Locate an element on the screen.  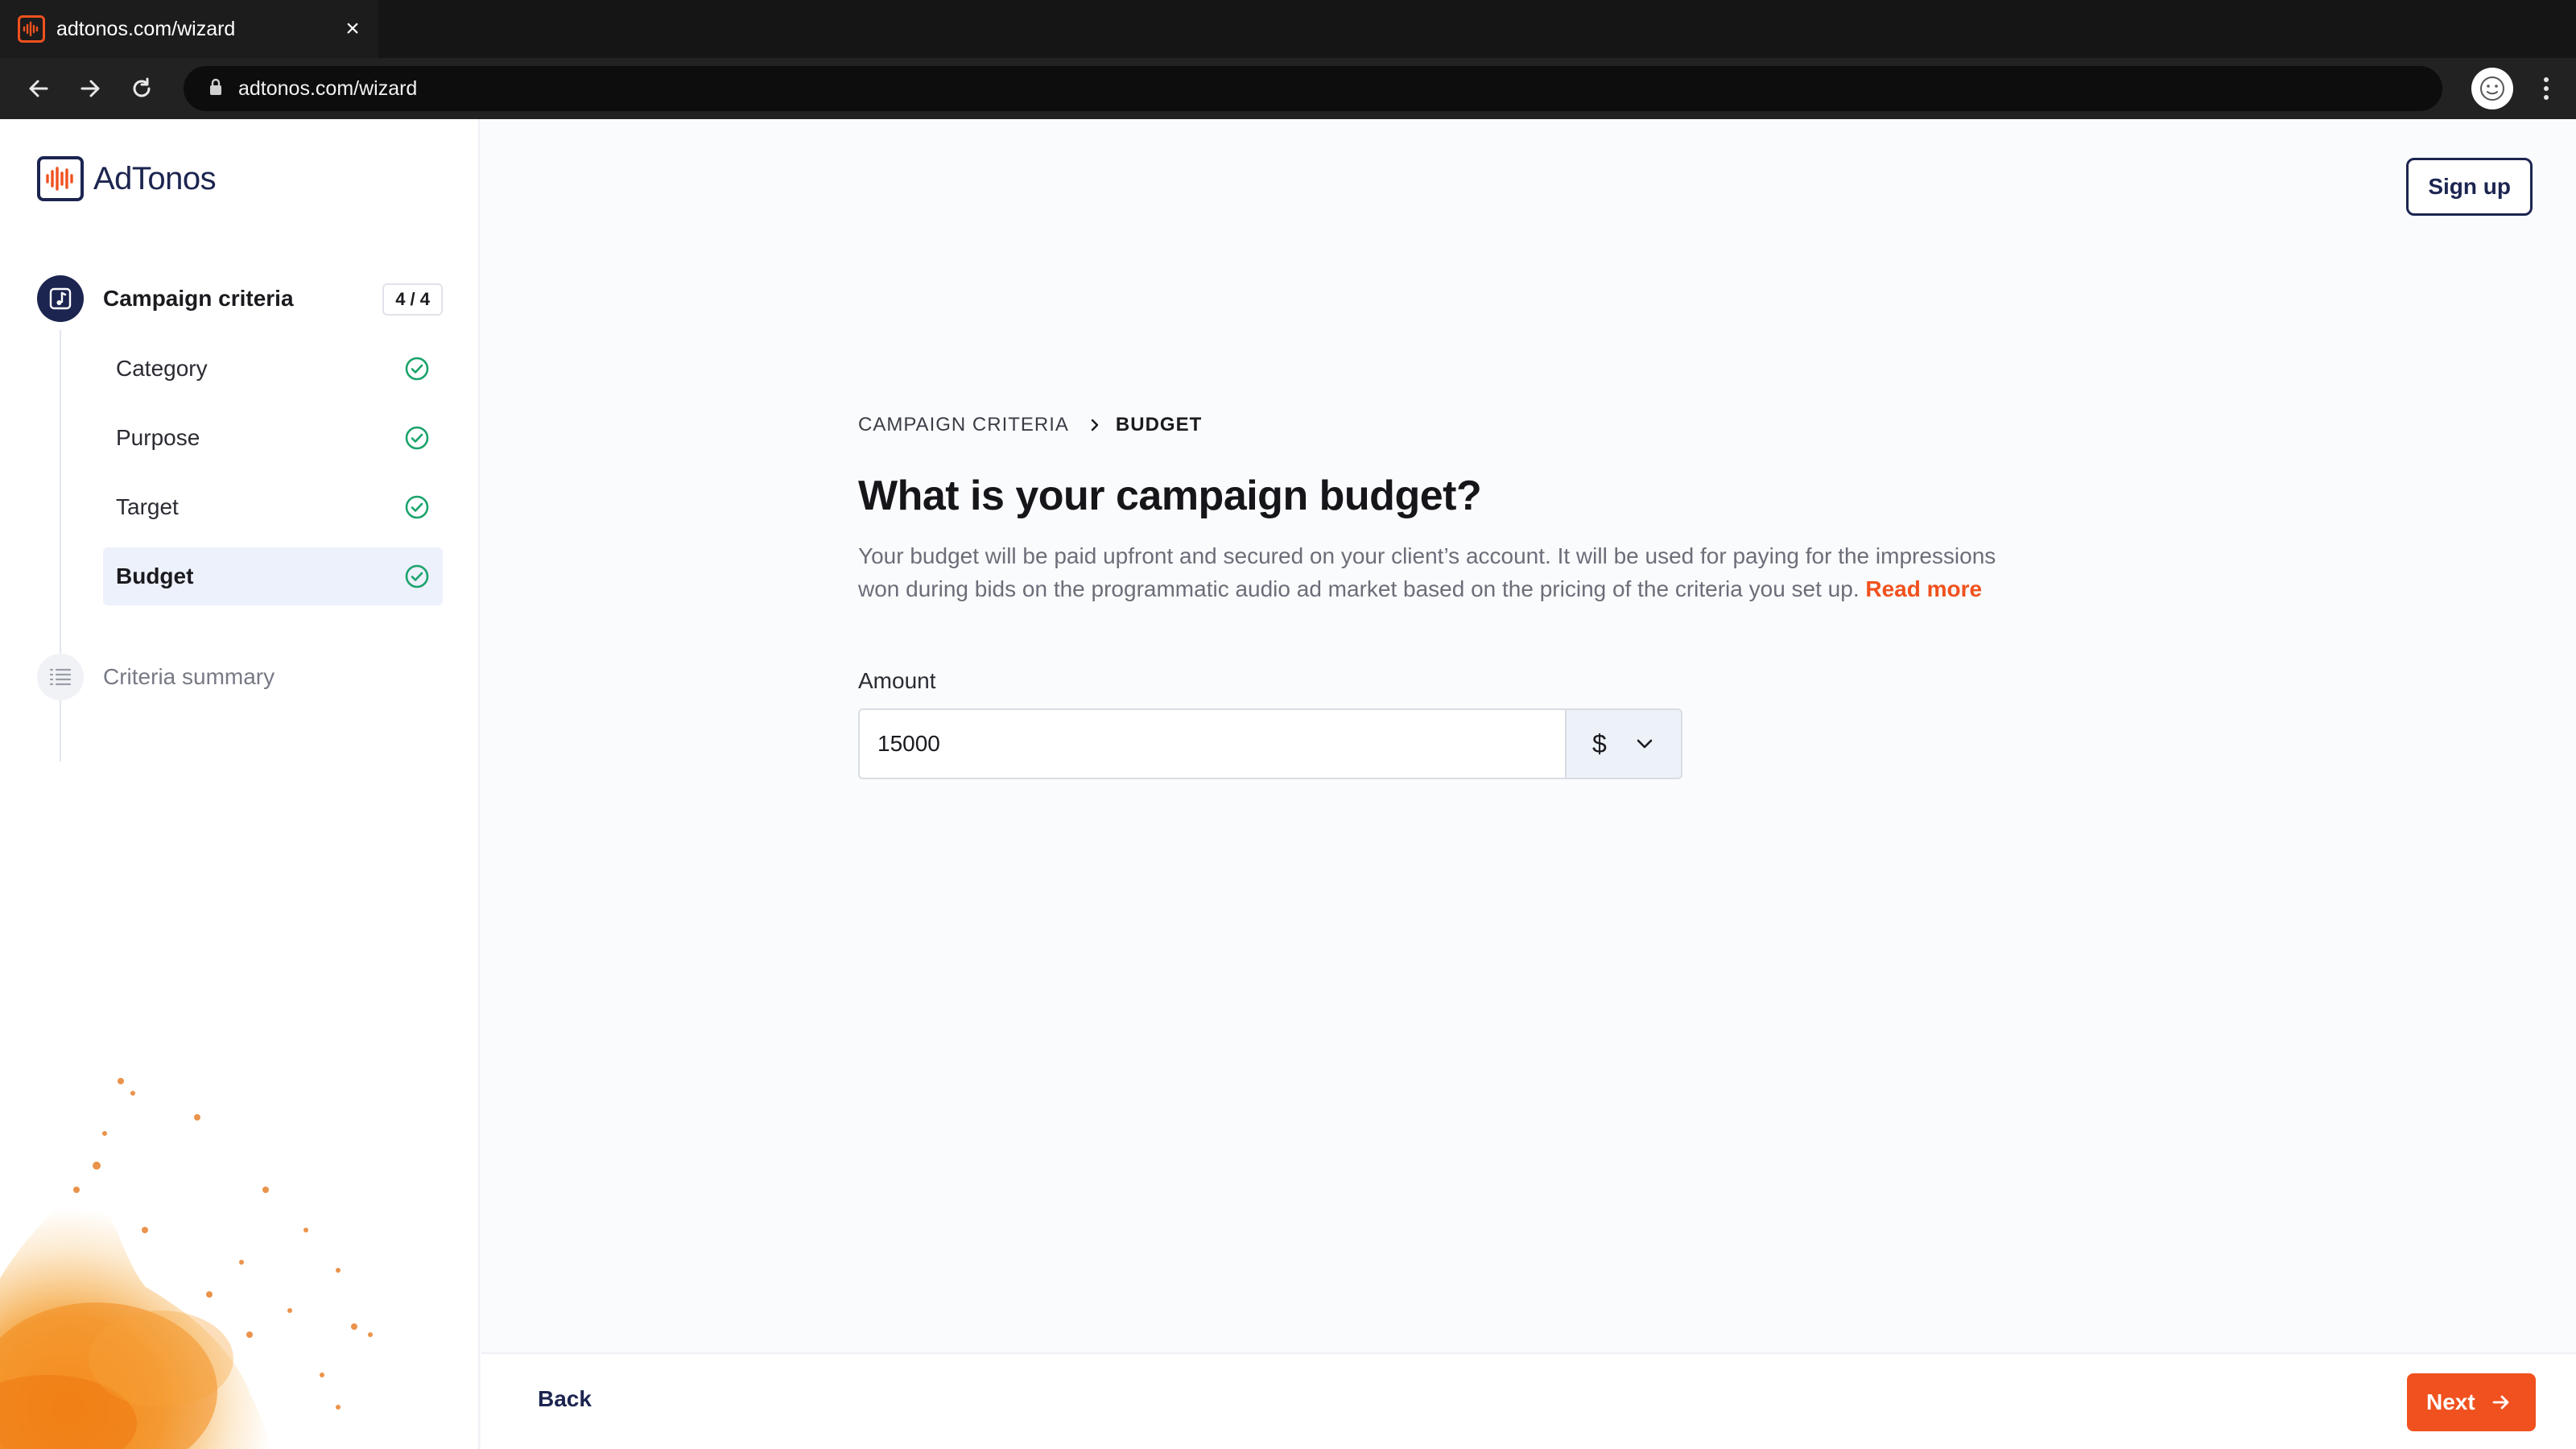
amount-input is located at coordinates (1211, 743).